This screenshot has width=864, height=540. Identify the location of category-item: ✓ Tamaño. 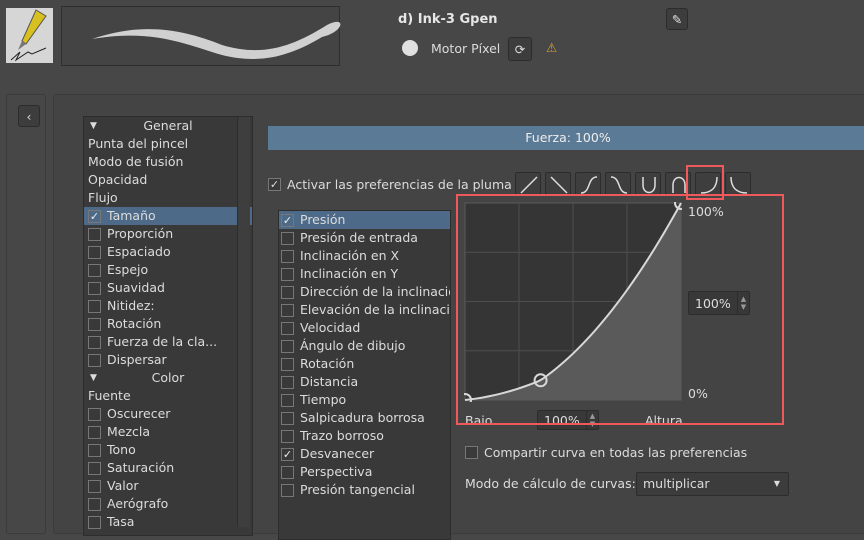
(168, 216).